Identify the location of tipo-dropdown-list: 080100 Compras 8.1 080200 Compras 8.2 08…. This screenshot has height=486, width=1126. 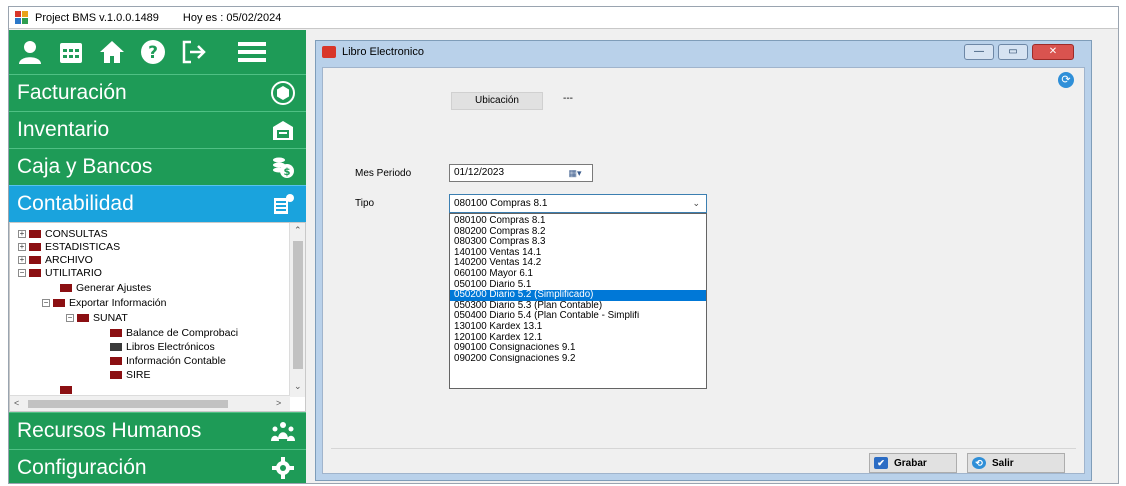
(578, 301).